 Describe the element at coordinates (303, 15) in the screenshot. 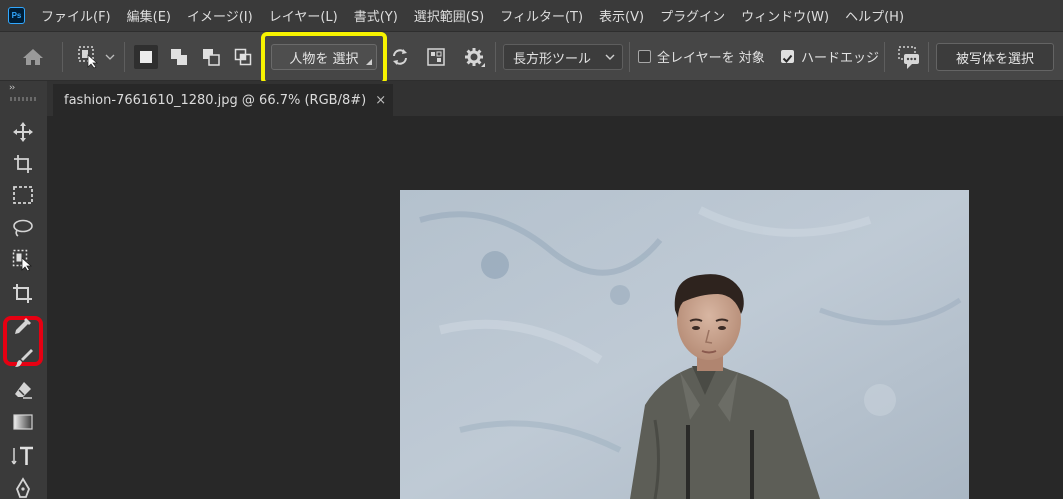

I see `menu-layer: レイヤー(L)` at that location.